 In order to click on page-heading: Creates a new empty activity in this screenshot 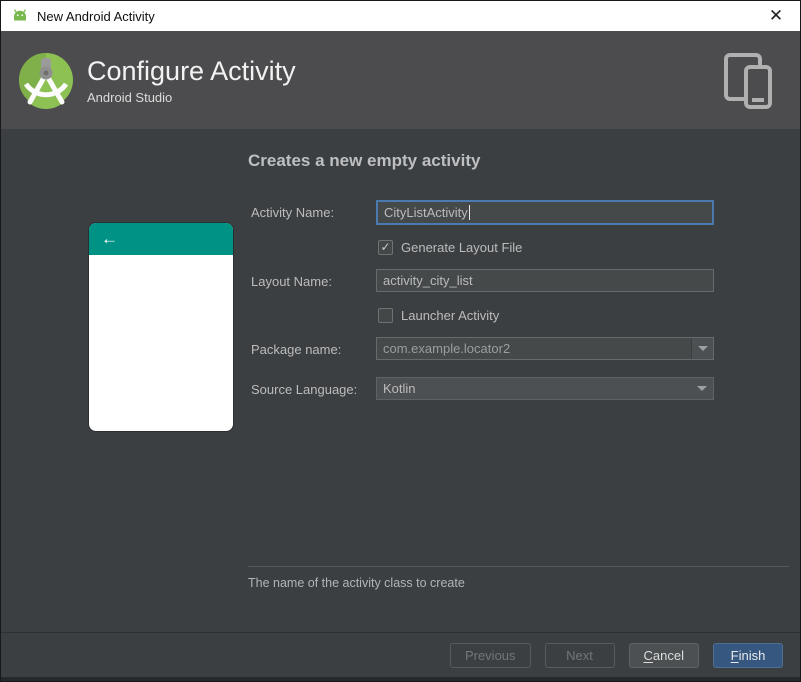, I will do `click(364, 160)`.